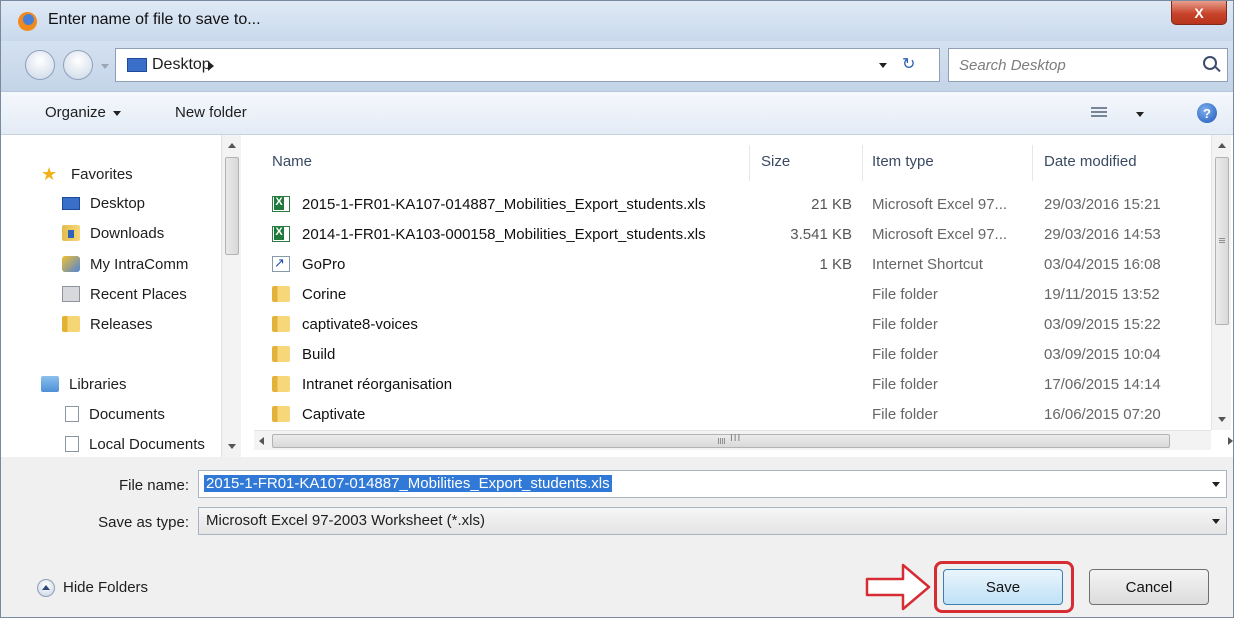 The image size is (1234, 618). What do you see at coordinates (249, 296) in the screenshot?
I see `pane-splitter` at bounding box center [249, 296].